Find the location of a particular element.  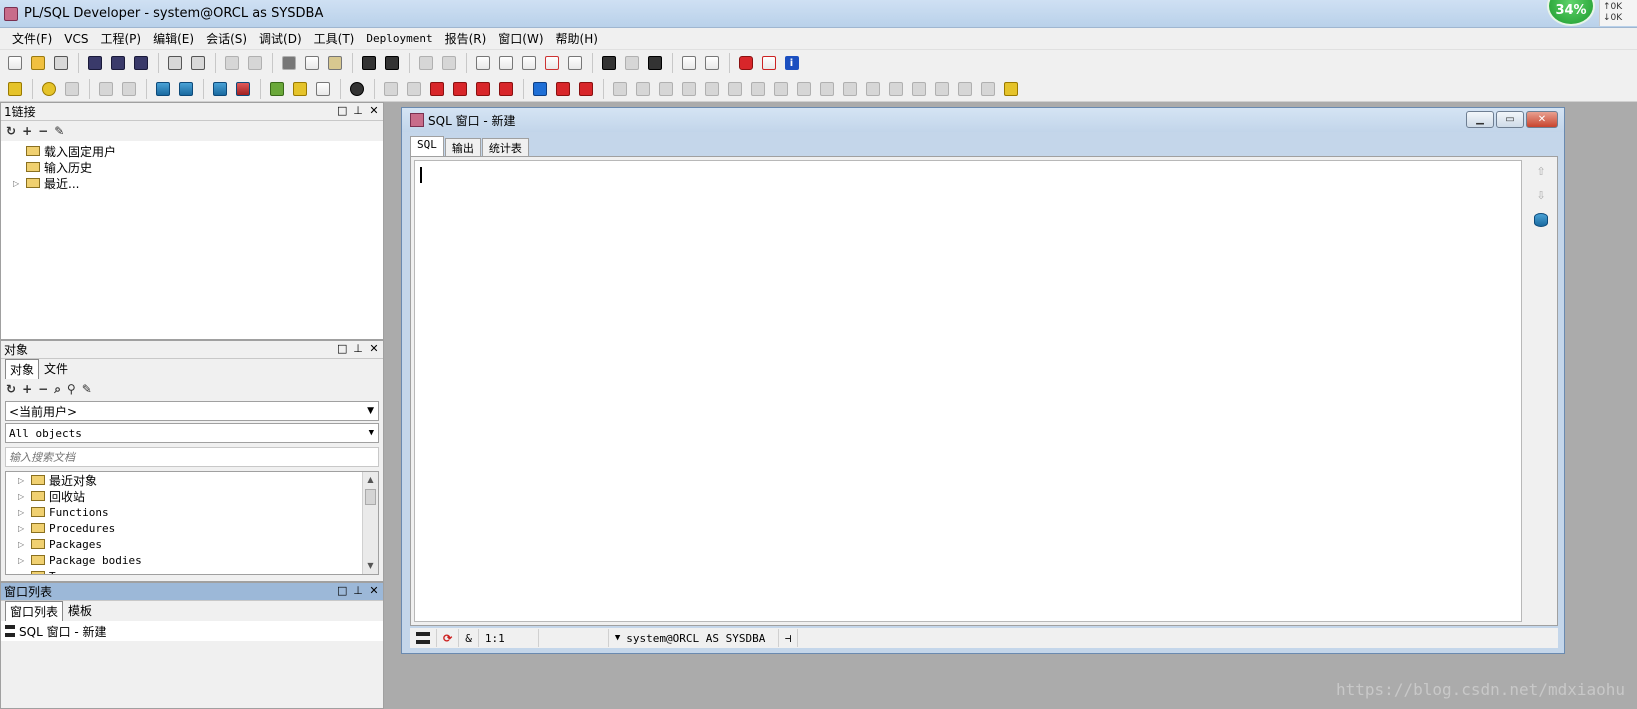

step-over-icon is located at coordinates (505, 89).